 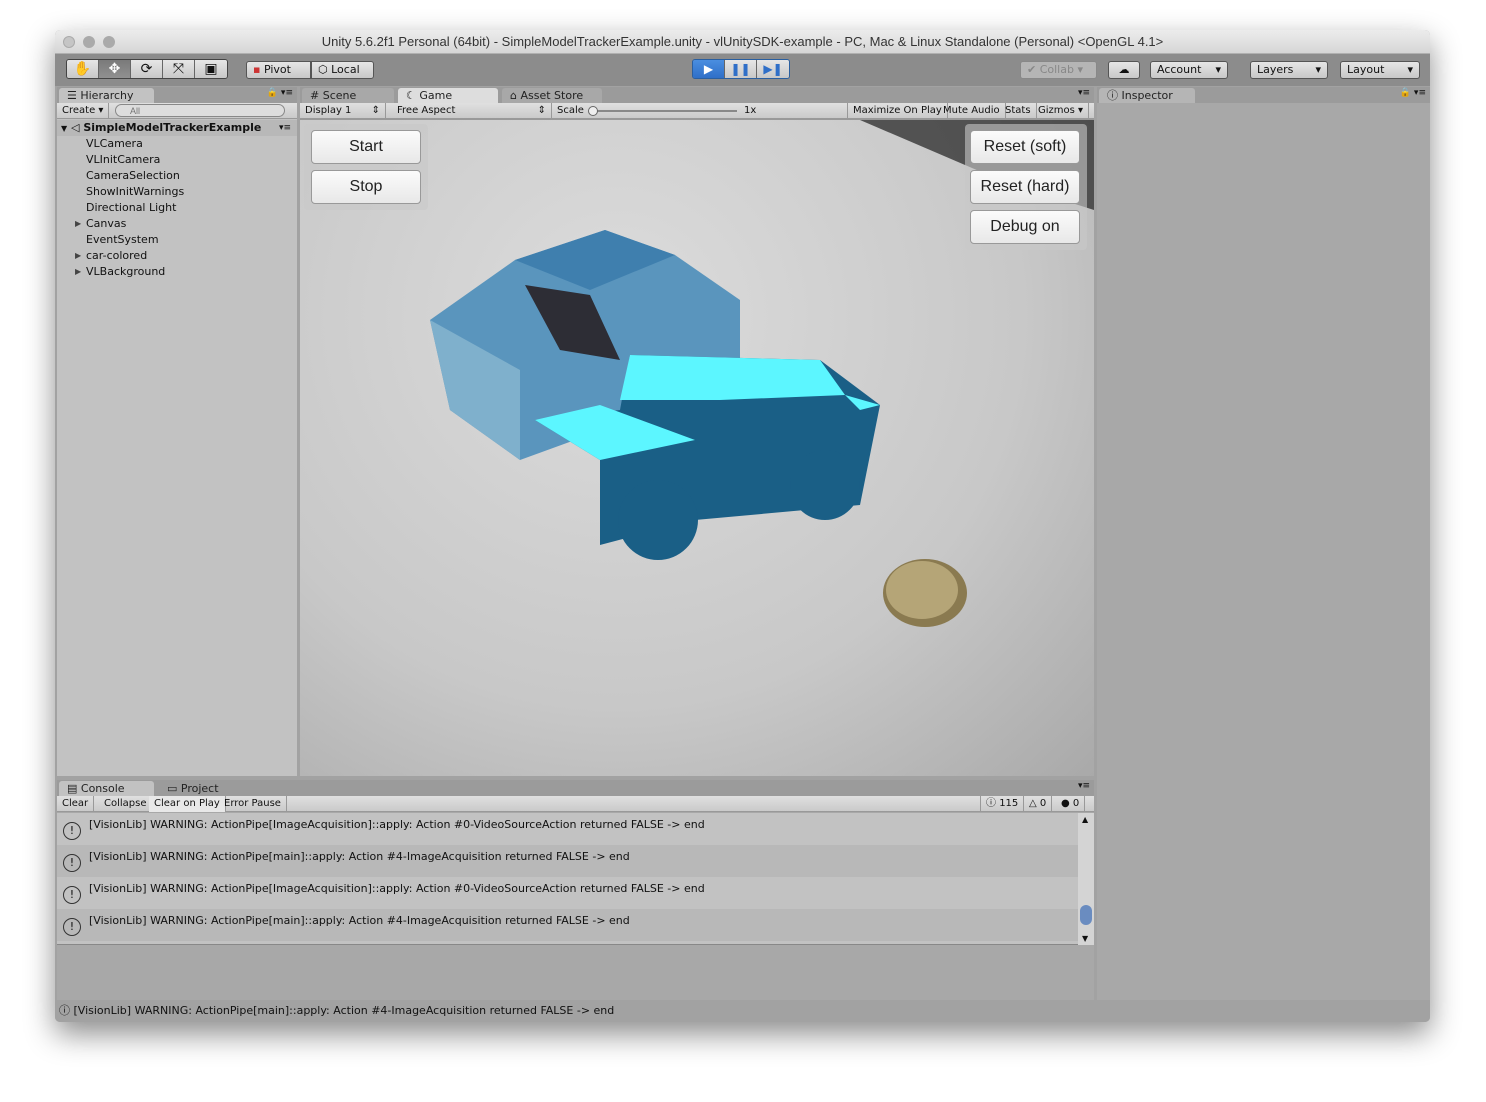 What do you see at coordinates (125, 271) in the screenshot?
I see `hierarchy-item: VLBackground` at bounding box center [125, 271].